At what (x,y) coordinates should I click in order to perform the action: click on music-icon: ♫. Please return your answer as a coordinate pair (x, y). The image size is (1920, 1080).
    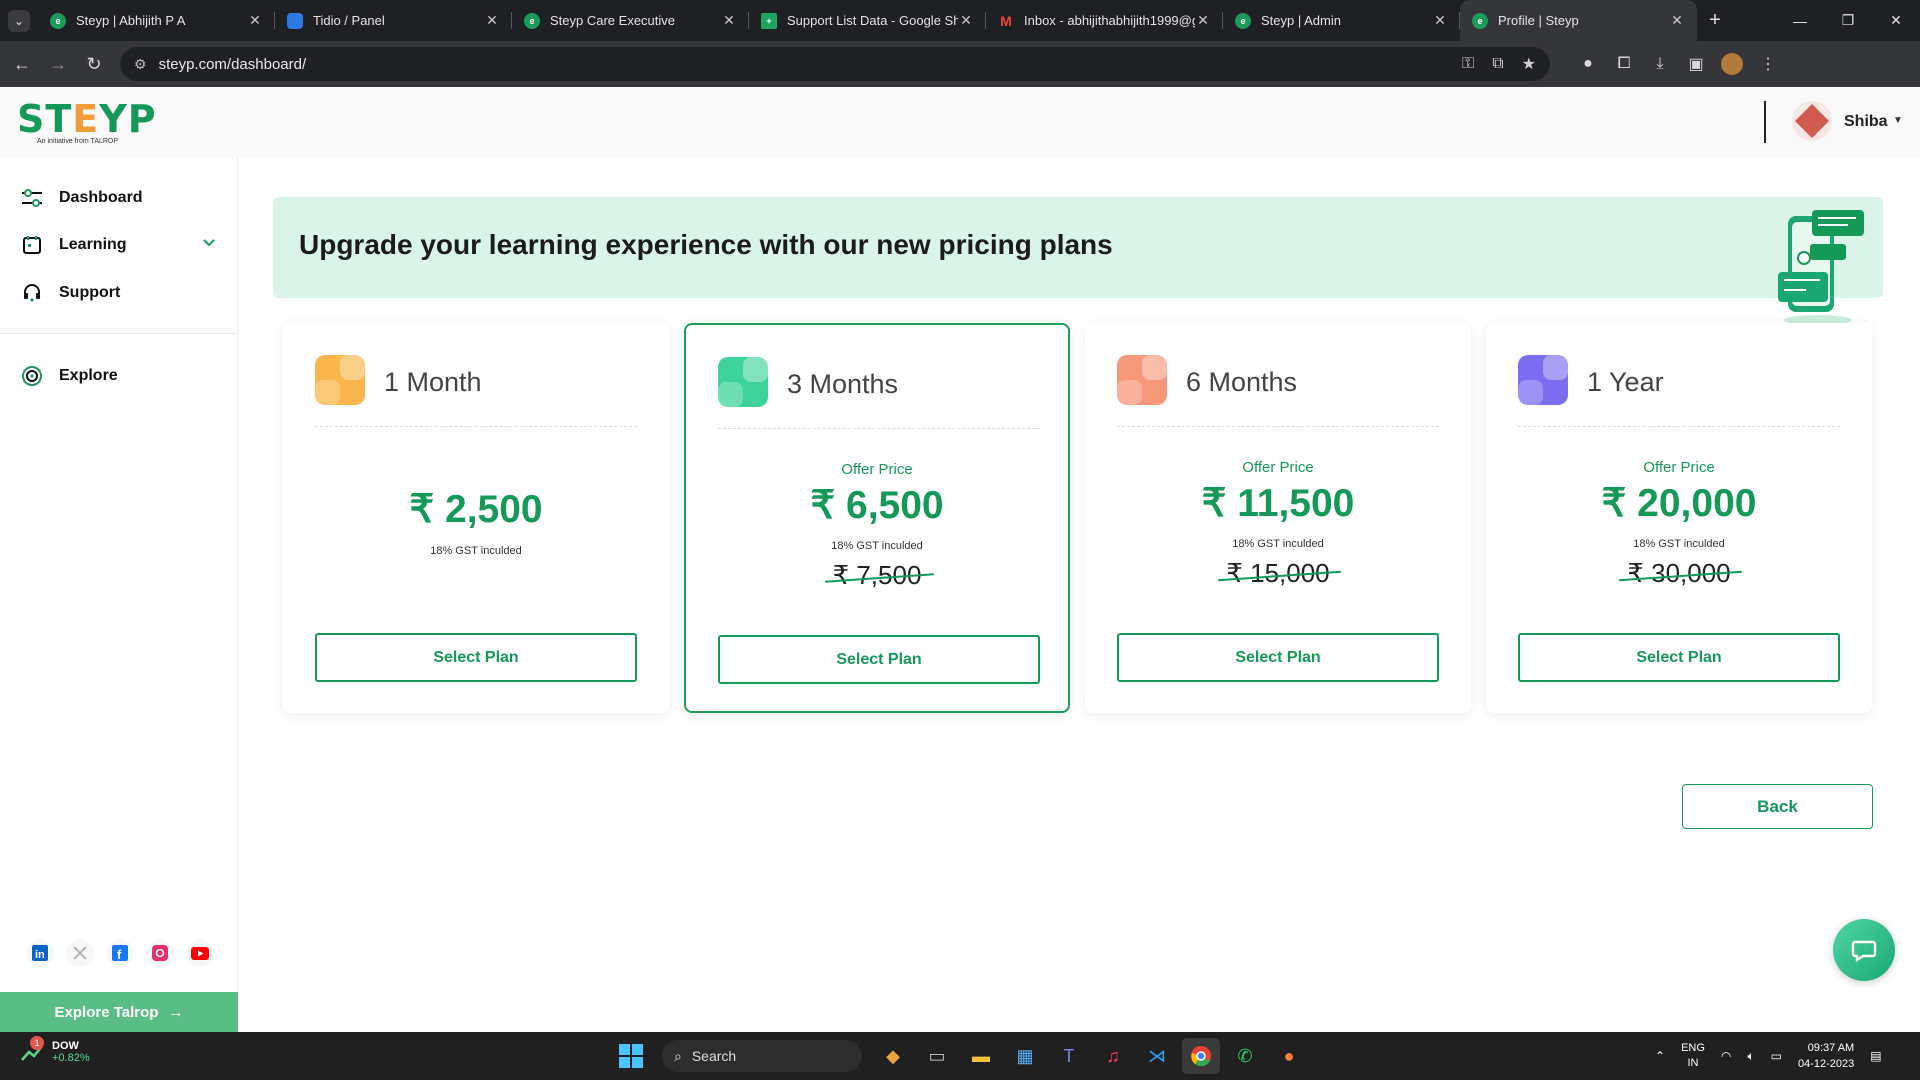
    Looking at the image, I should click on (1113, 1056).